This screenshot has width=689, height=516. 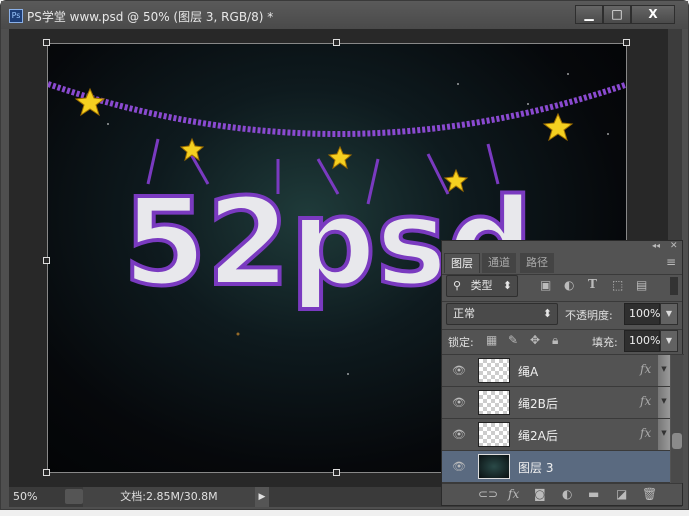 What do you see at coordinates (74, 496) in the screenshot?
I see `status-icon` at bounding box center [74, 496].